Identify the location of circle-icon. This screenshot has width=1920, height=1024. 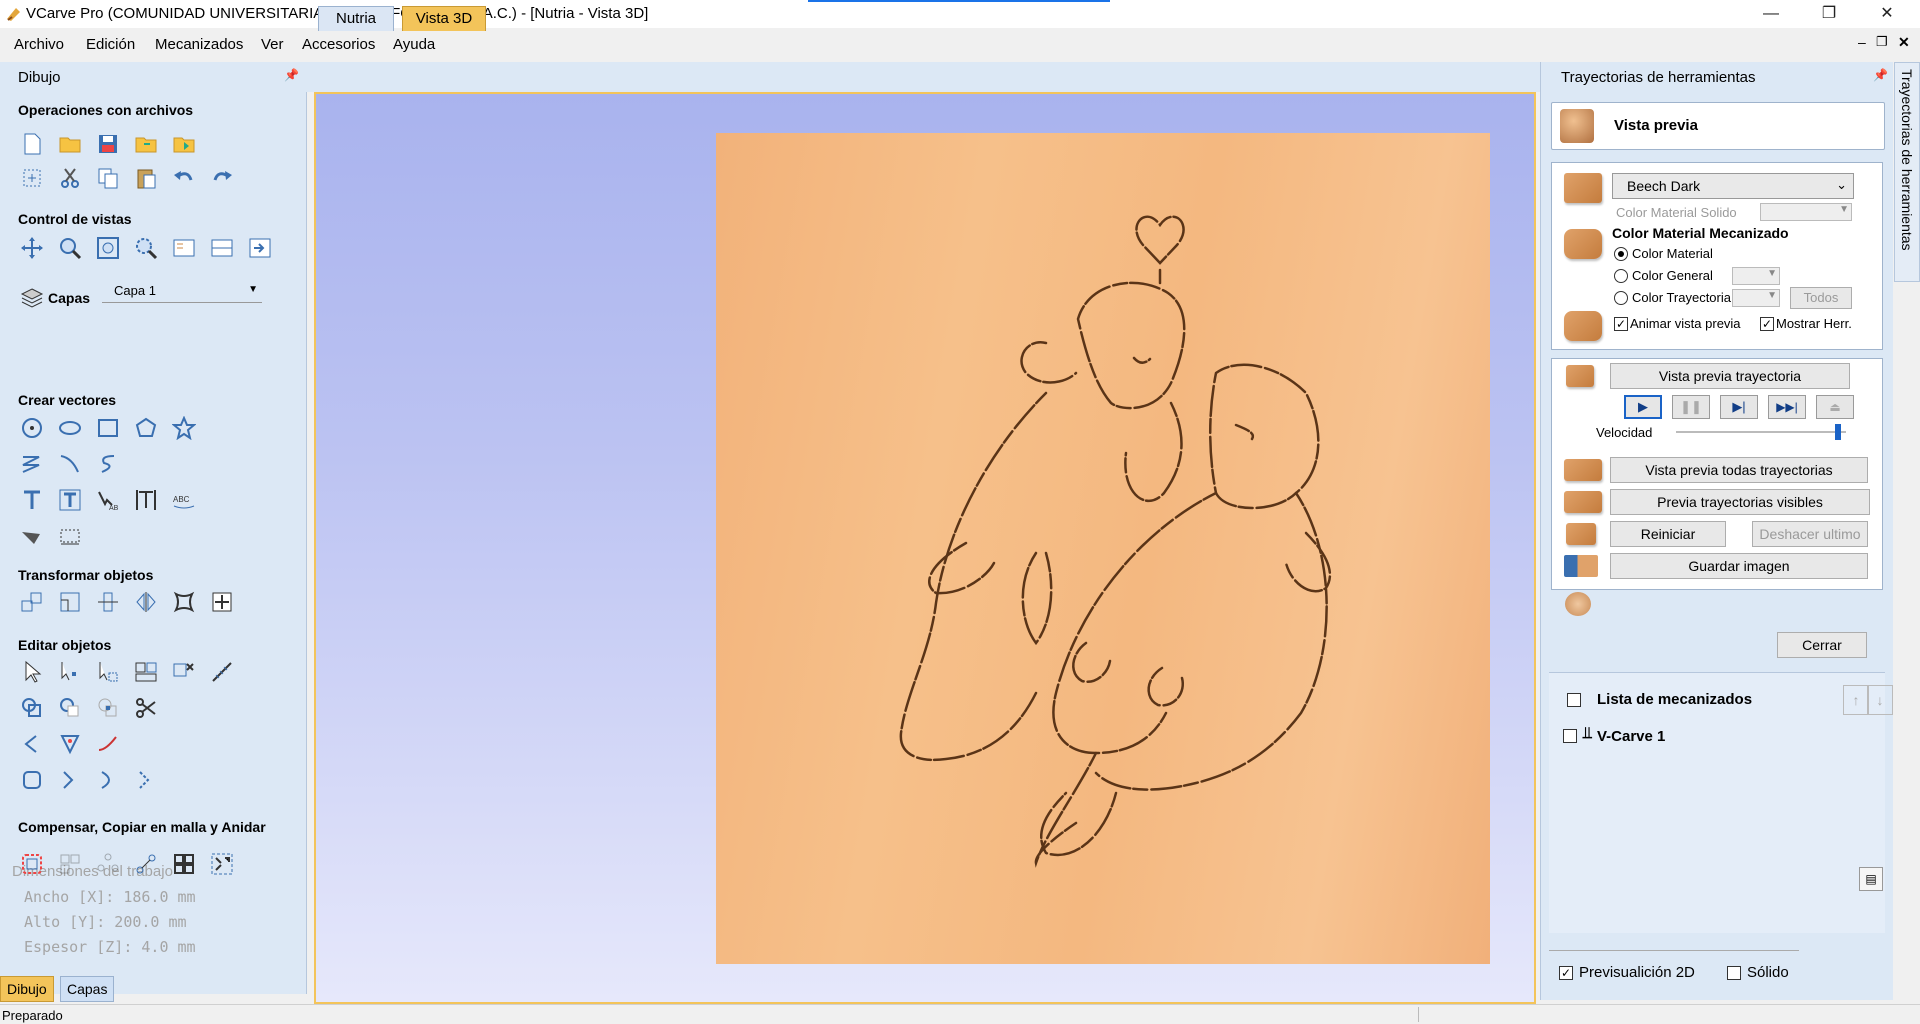
(32, 428).